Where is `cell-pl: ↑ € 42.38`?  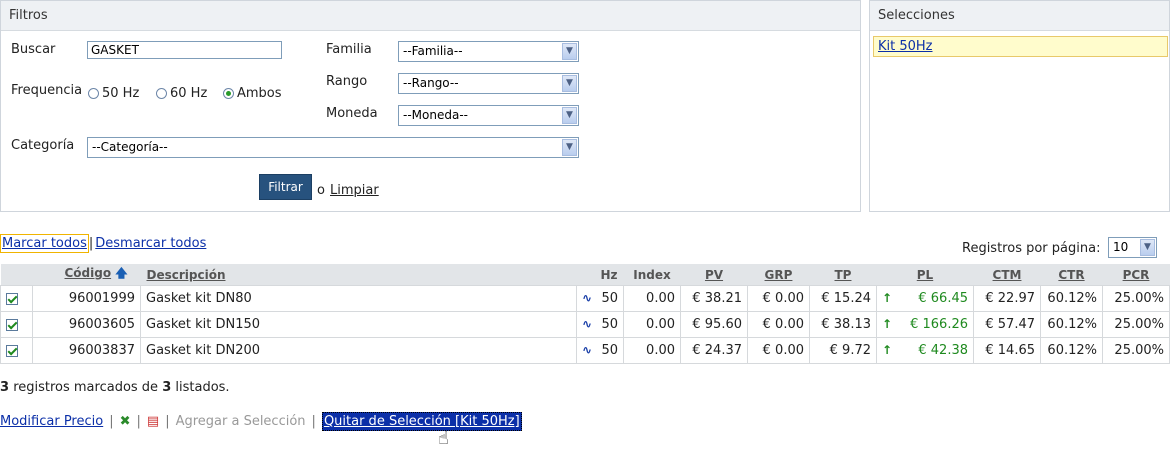
cell-pl: ↑ € 42.38 is located at coordinates (925, 350).